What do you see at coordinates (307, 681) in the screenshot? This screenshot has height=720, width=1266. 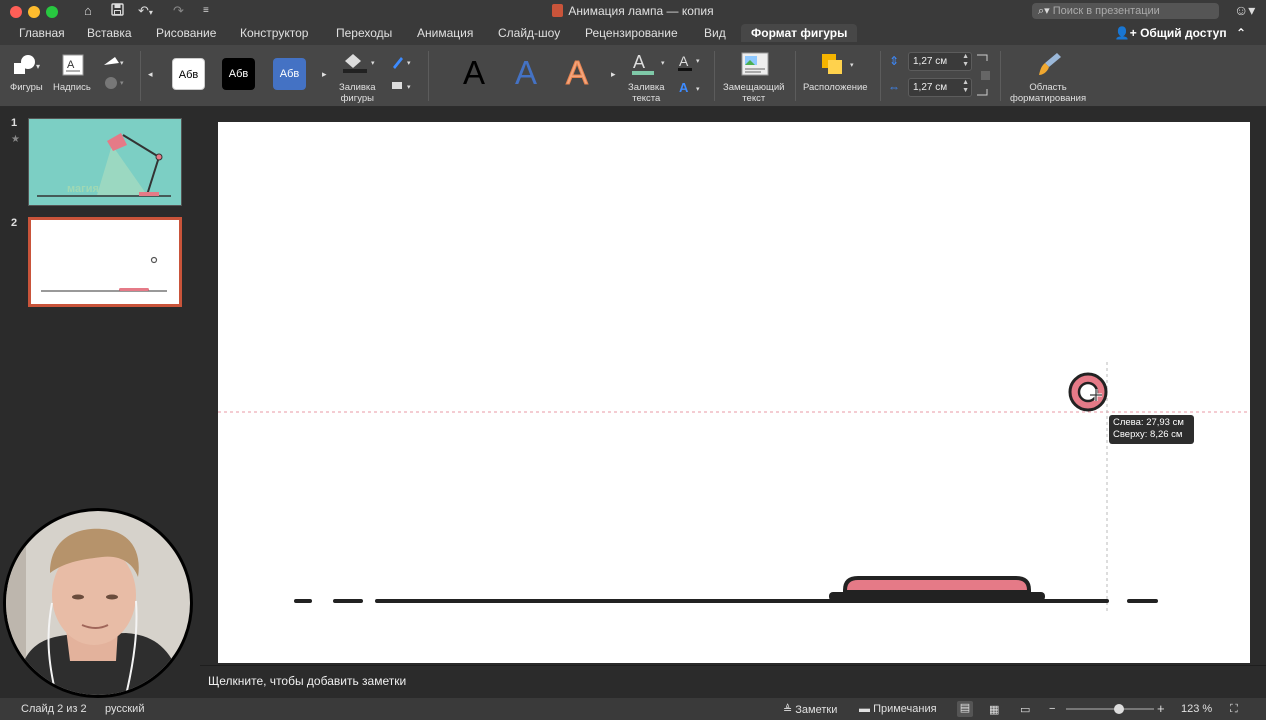 I see `notes-placeholder: Щелкните, чтобы добавить заметки` at bounding box center [307, 681].